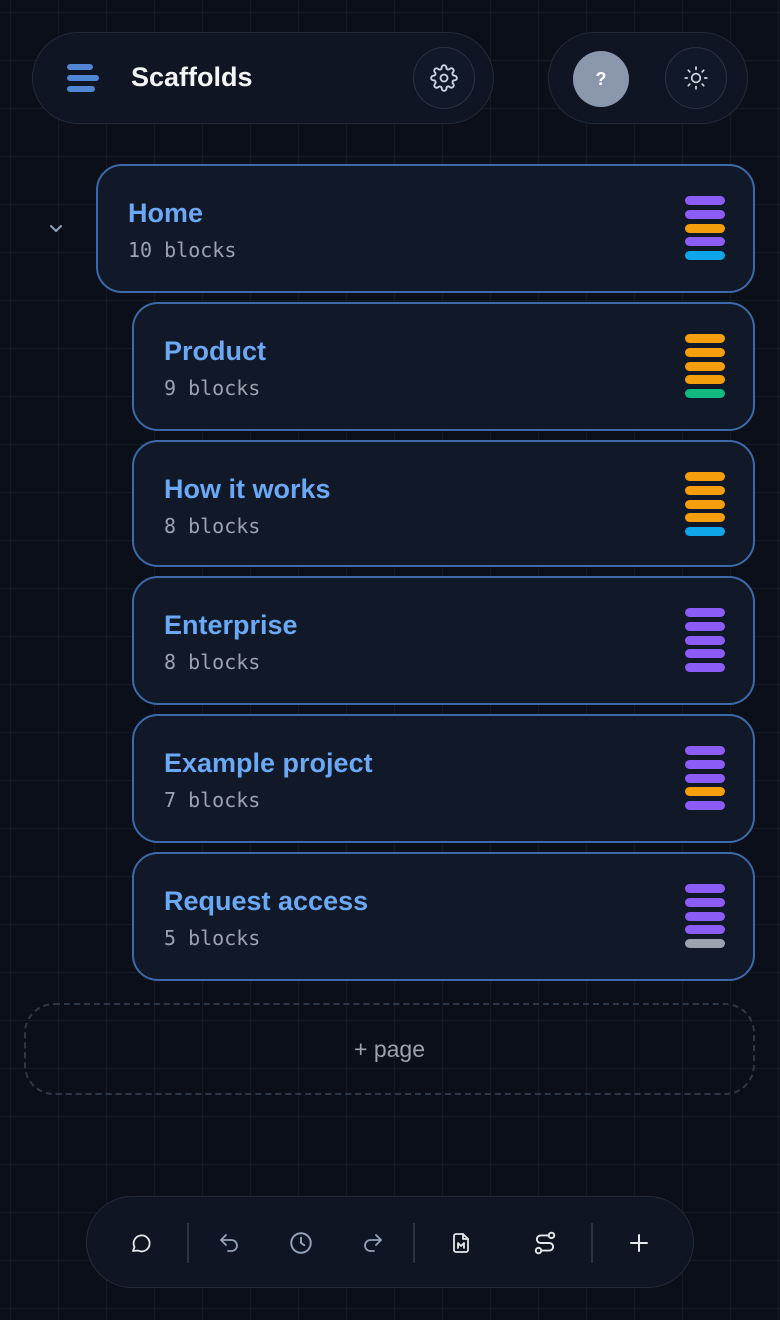 The height and width of the screenshot is (1320, 780). Describe the element at coordinates (443, 916) in the screenshot. I see `page-card-request-access: Request access 5 blocks` at that location.